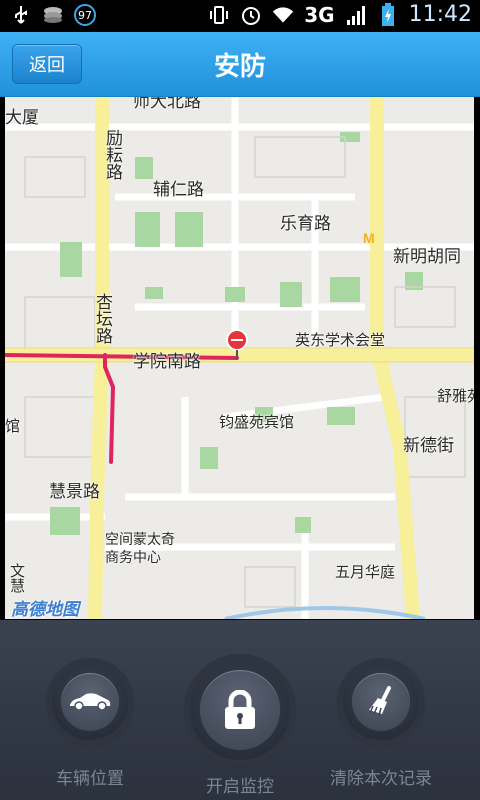 This screenshot has width=480, height=800. I want to click on map-label-road: 励耘路, so click(112, 154).